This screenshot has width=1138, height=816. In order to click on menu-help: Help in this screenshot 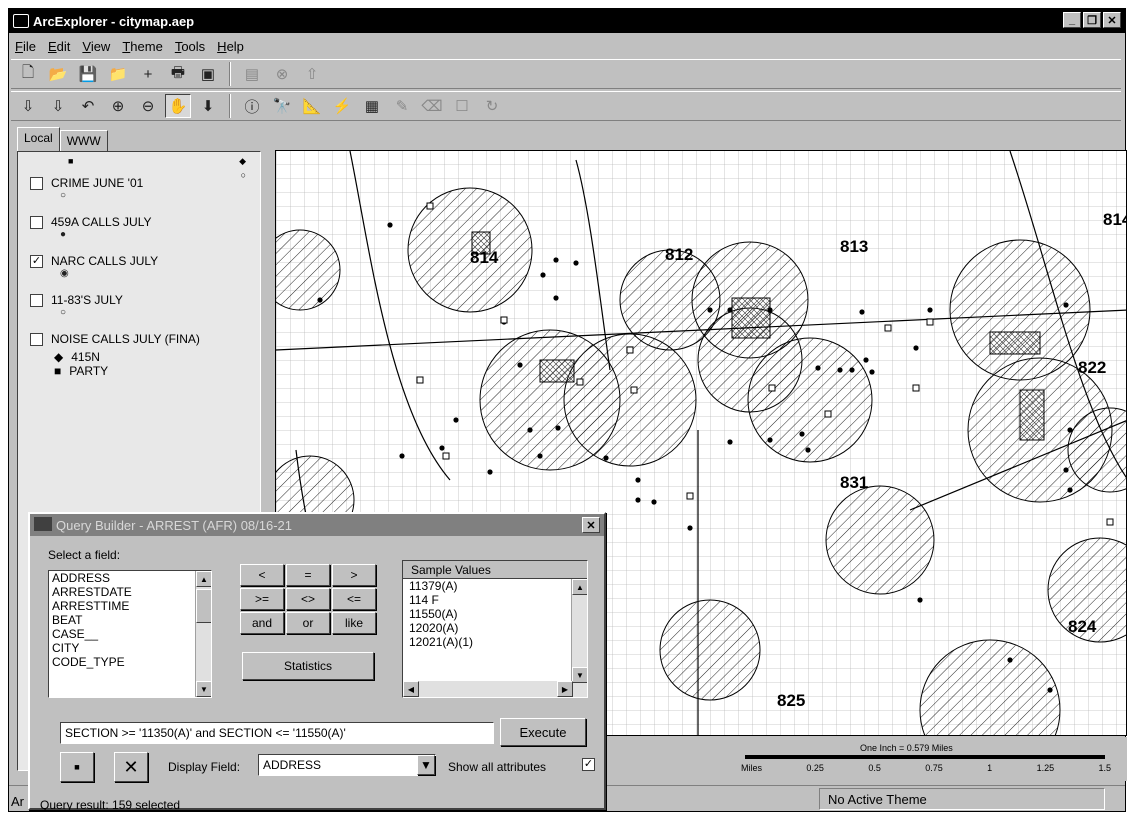, I will do `click(230, 46)`.